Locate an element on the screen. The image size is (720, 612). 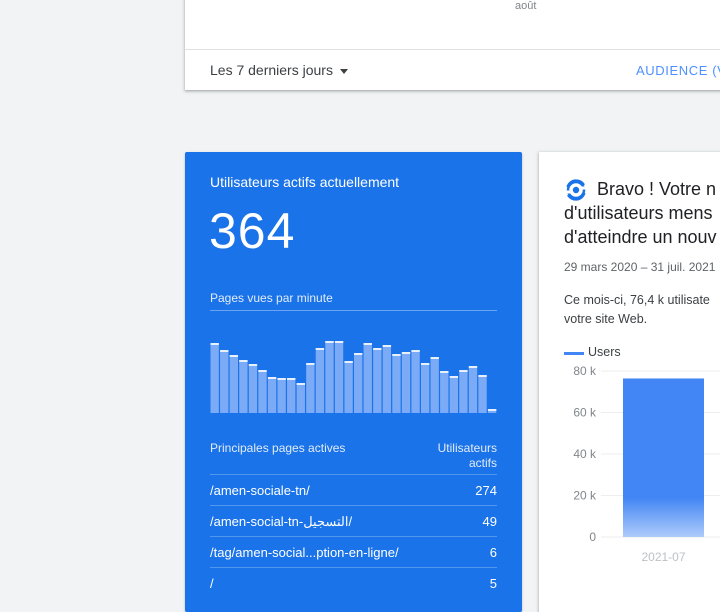
legend-label: Users is located at coordinates (604, 352).